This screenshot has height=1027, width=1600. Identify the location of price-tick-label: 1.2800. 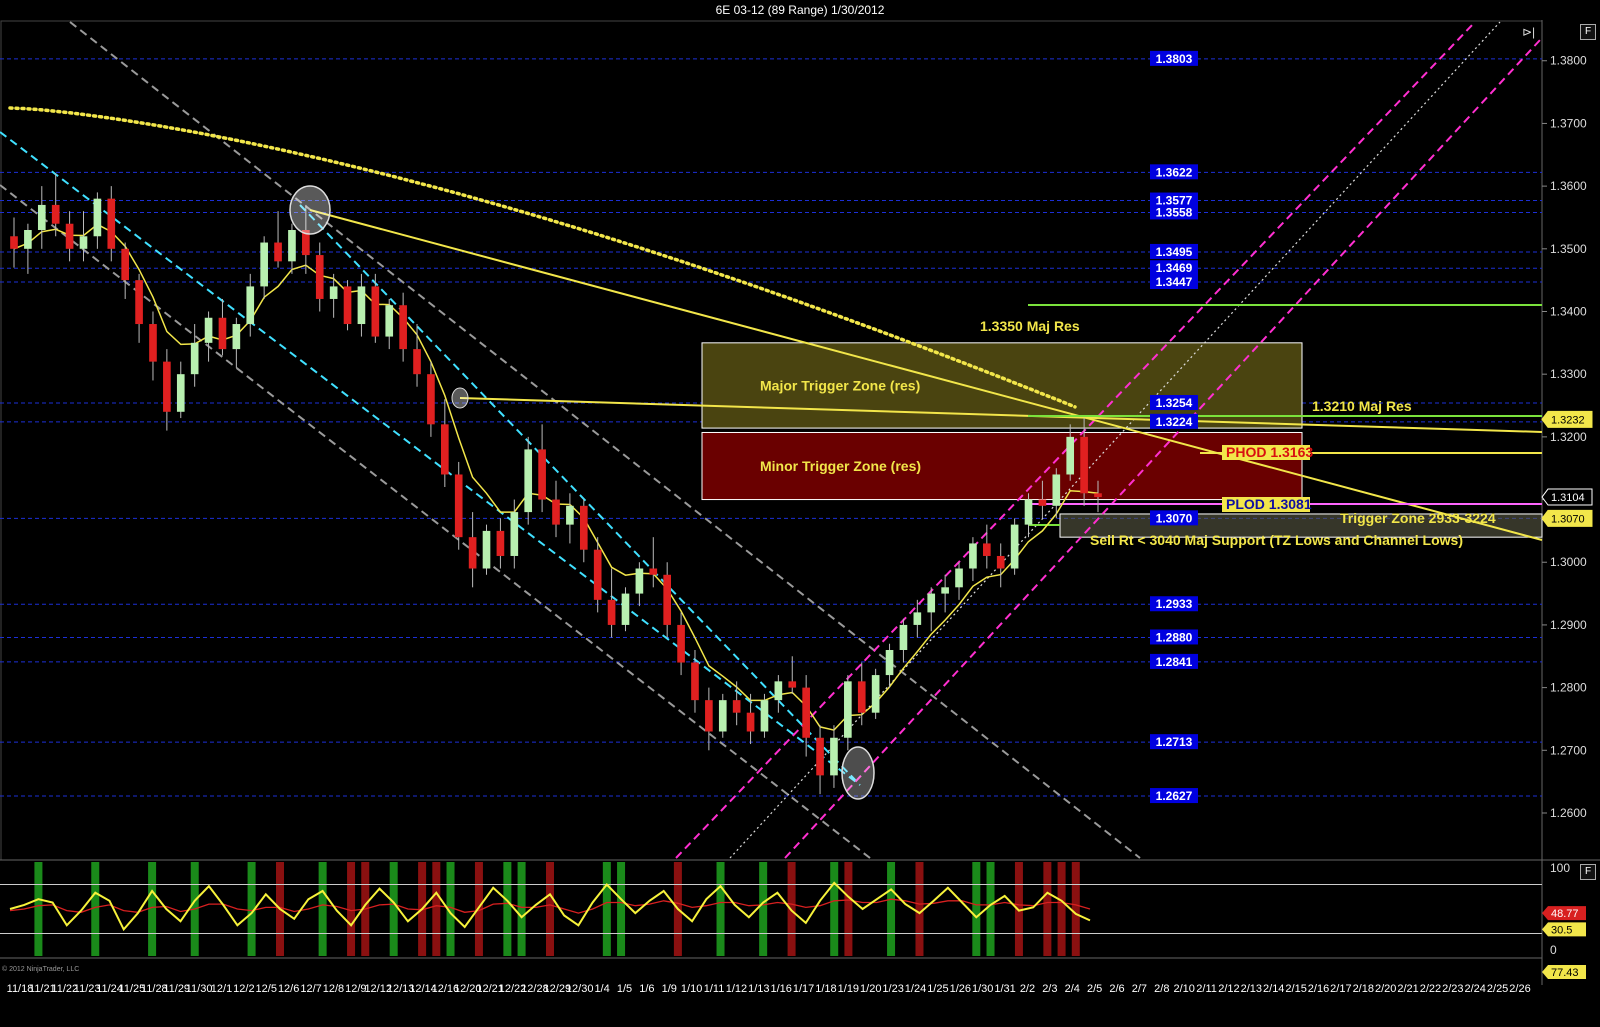
(1568, 688).